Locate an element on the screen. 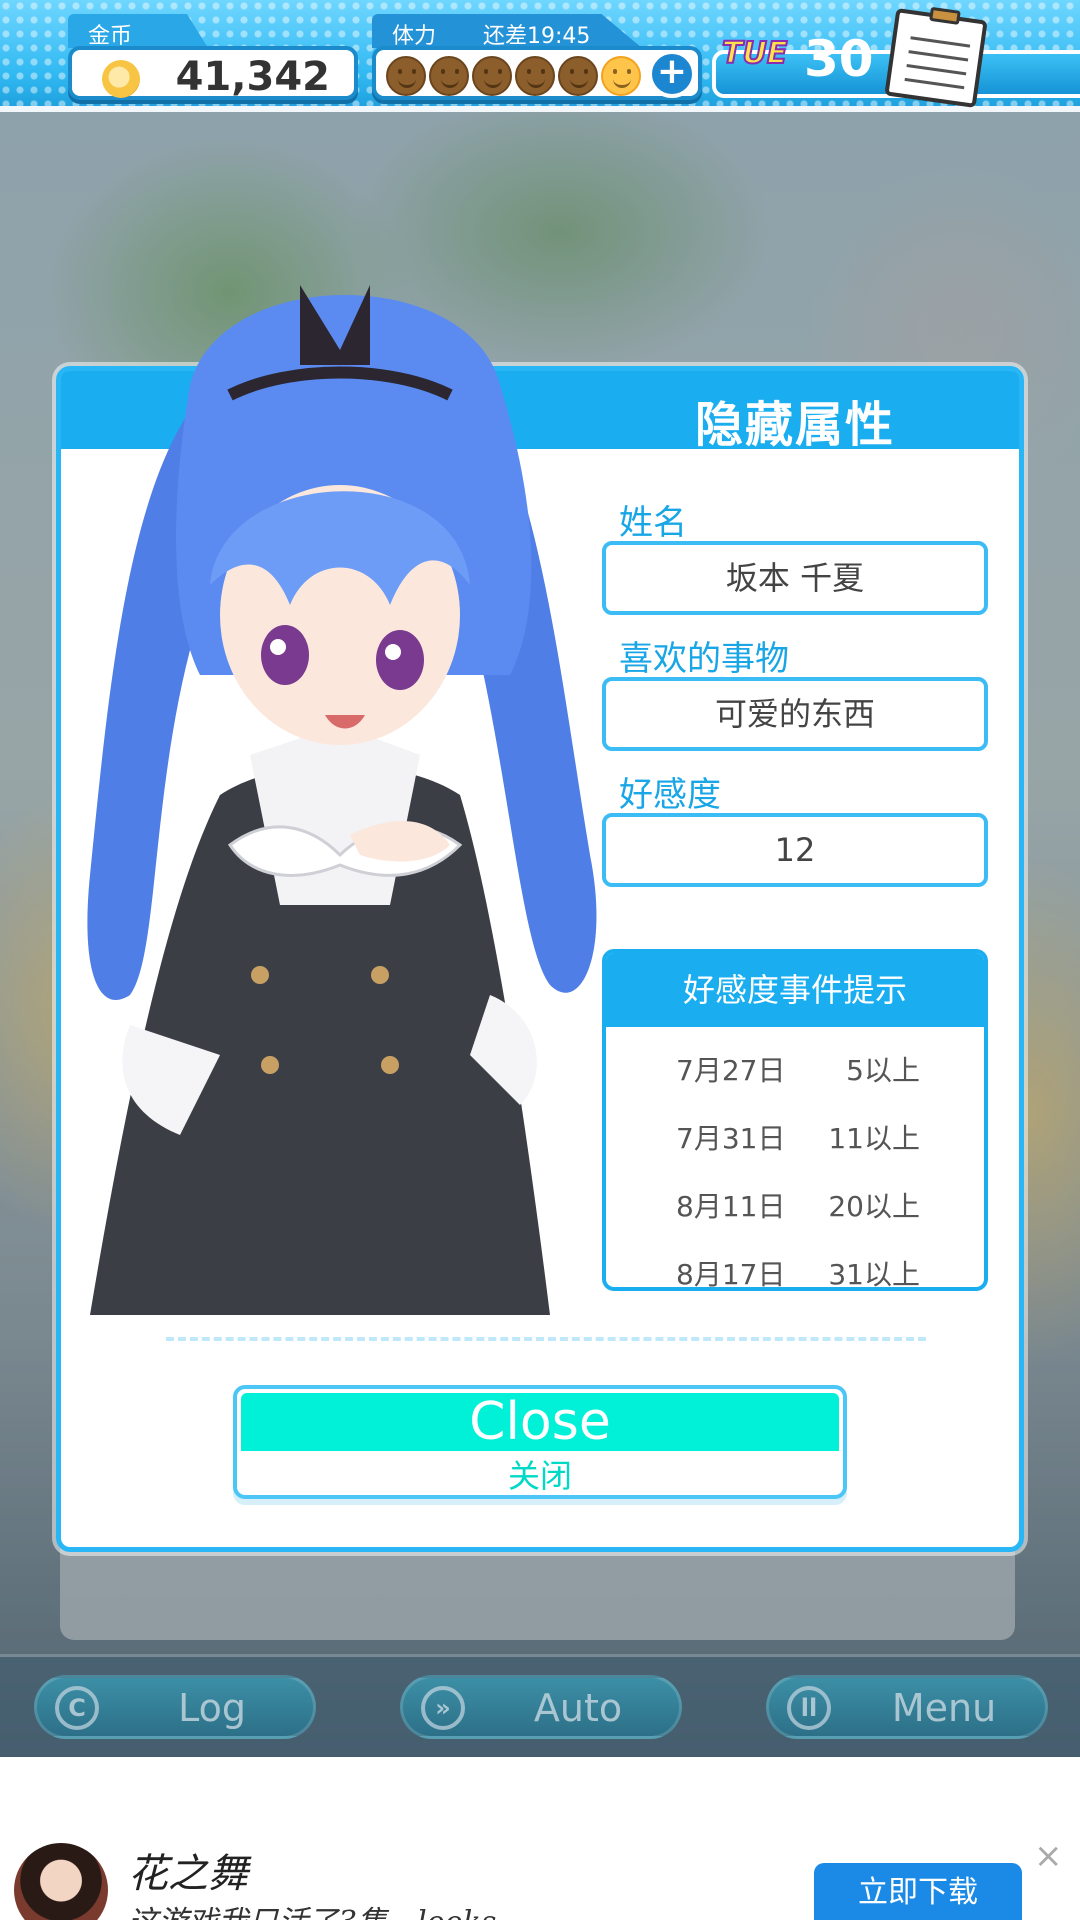 This screenshot has width=1080, height=1920. coin-counter: 41,342 is located at coordinates (213, 73).